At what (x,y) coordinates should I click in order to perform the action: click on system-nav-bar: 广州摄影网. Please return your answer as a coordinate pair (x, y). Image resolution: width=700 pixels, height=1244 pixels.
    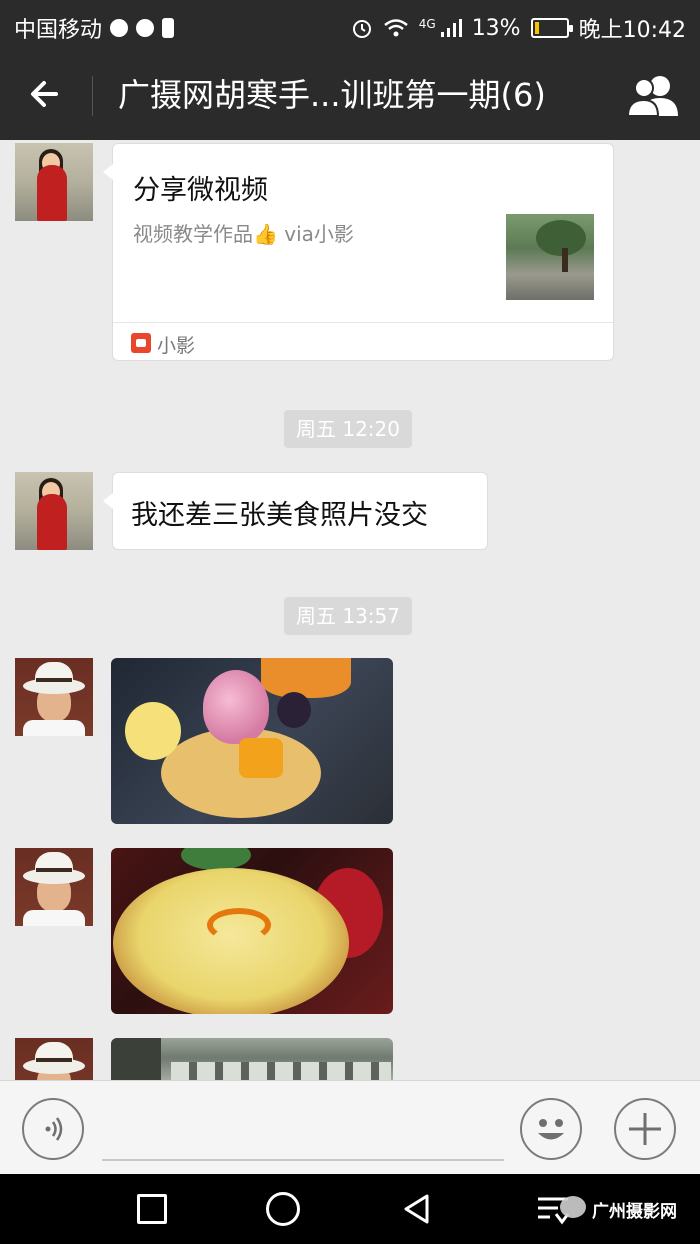
    Looking at the image, I should click on (350, 1209).